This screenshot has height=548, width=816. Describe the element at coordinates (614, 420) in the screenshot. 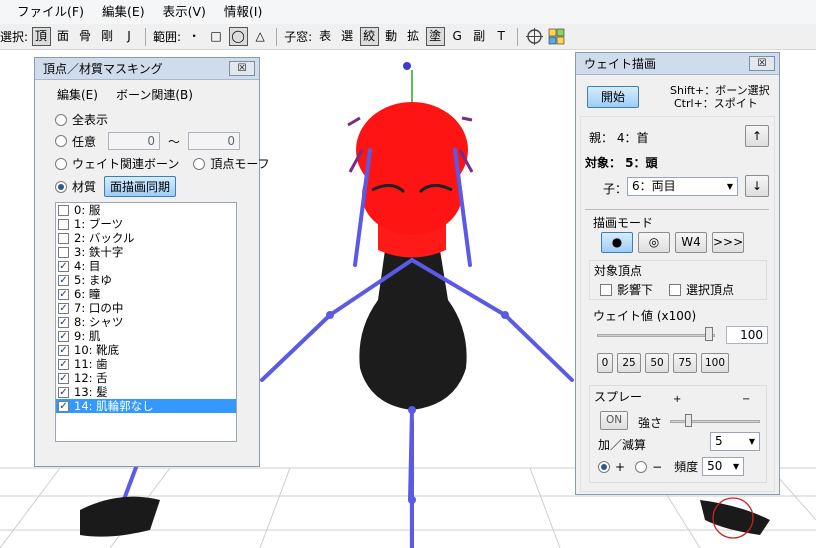

I see `spray-on-button: ON` at that location.